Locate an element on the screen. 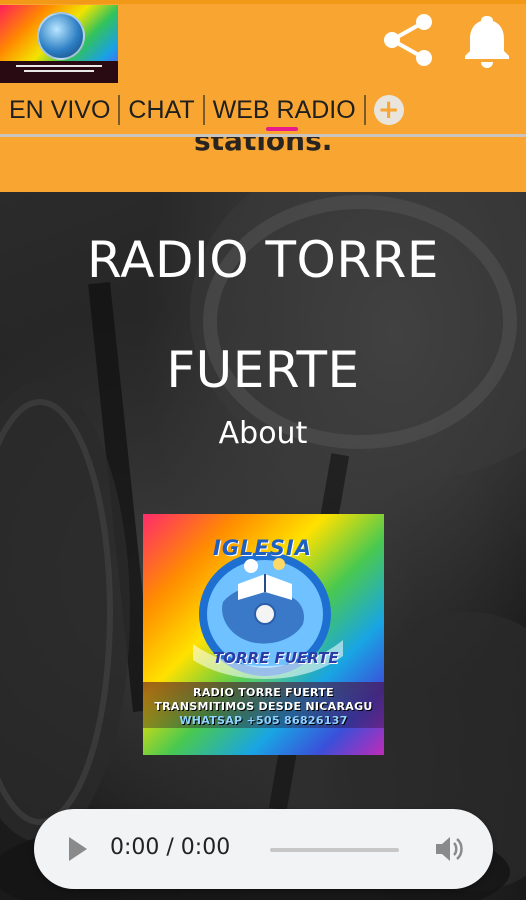 The width and height of the screenshot is (526, 900). partial-heading-text: stations. is located at coordinates (263, 147).